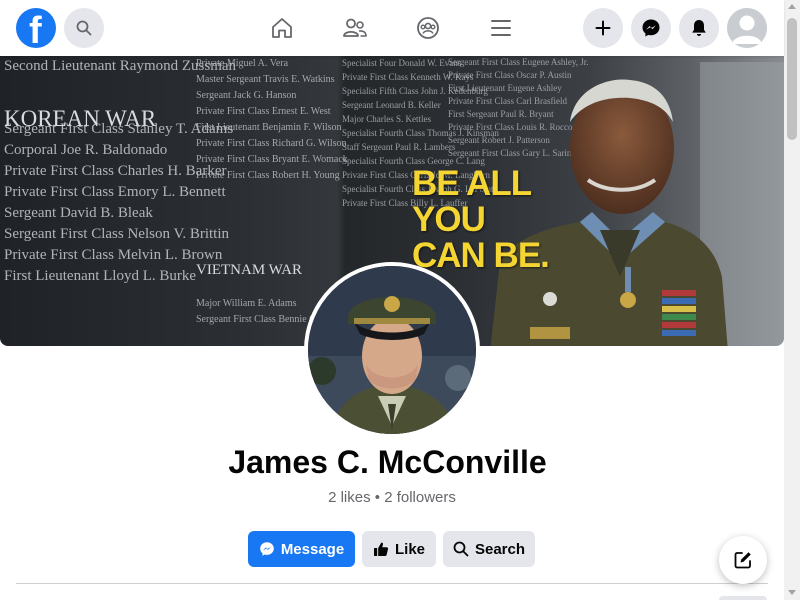  I want to click on friends-icon, so click(355, 27).